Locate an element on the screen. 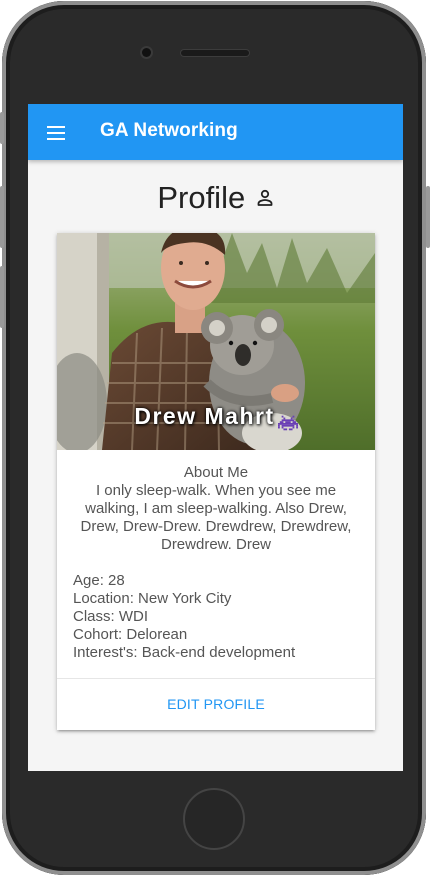 The height and width of the screenshot is (877, 430). app-title: GA Networking is located at coordinates (169, 131).